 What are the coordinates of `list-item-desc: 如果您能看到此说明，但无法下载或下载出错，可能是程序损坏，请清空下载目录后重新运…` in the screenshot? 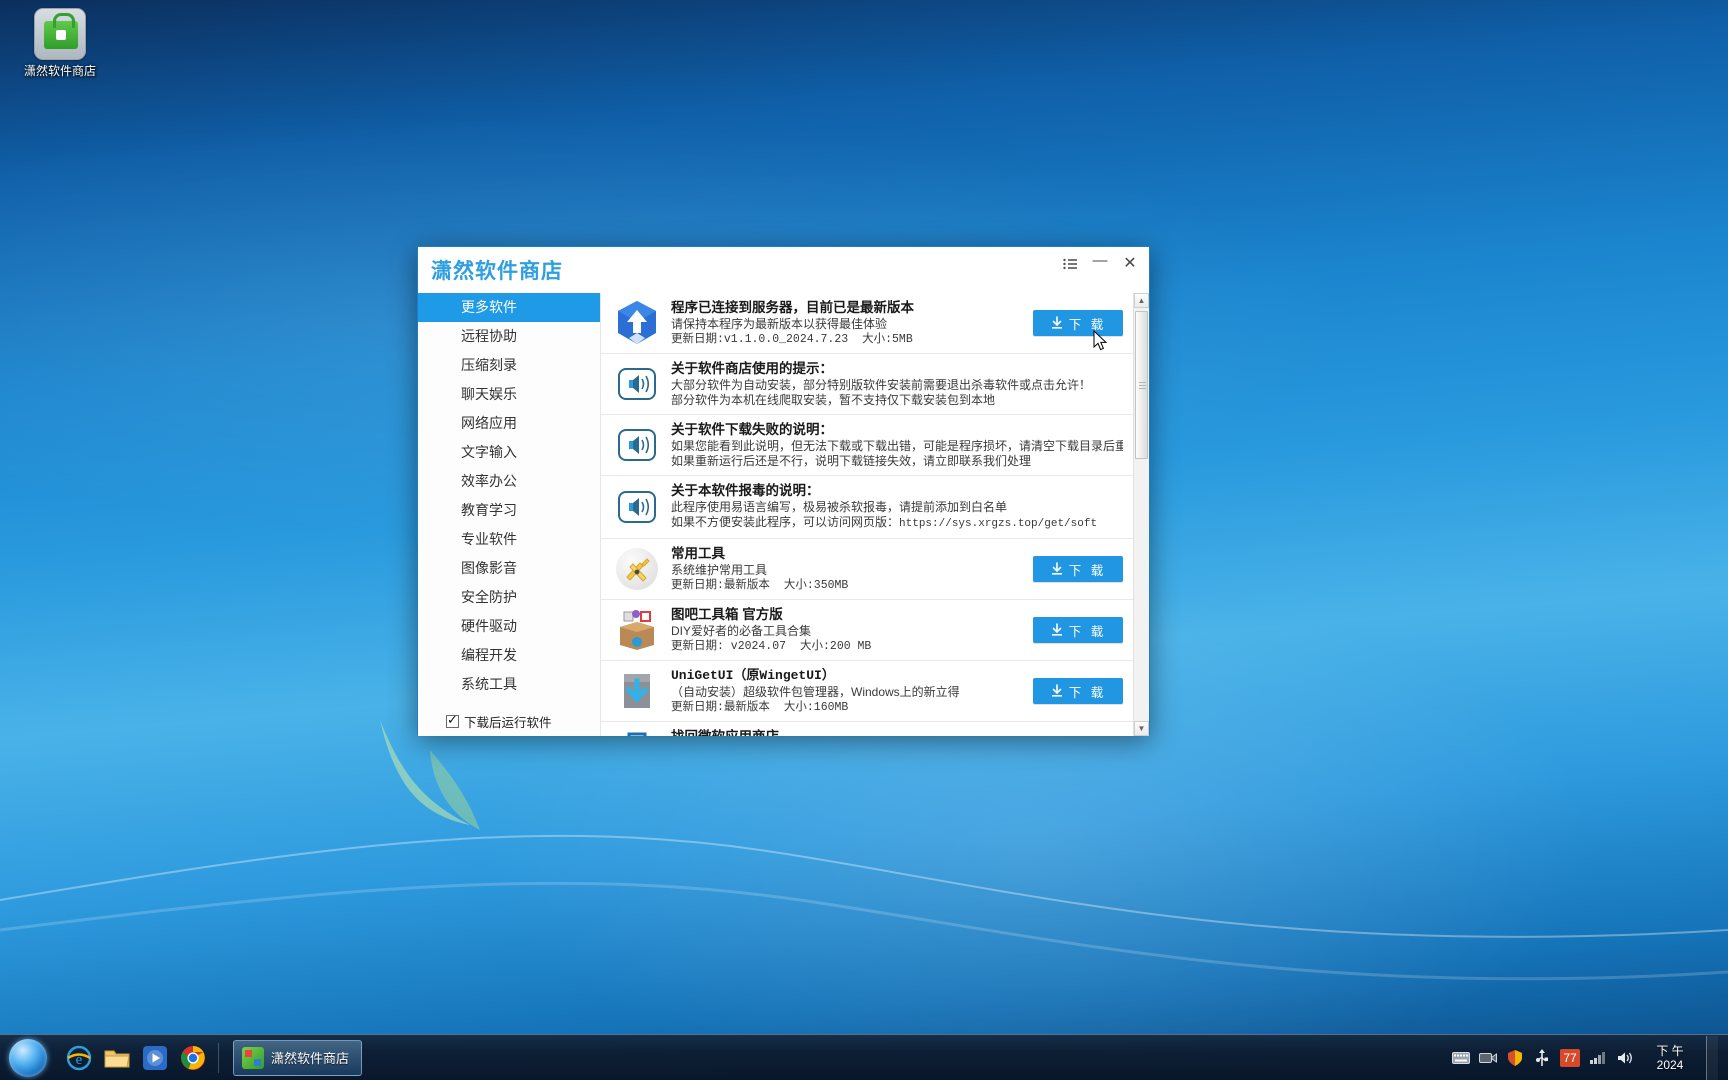 It's located at (897, 446).